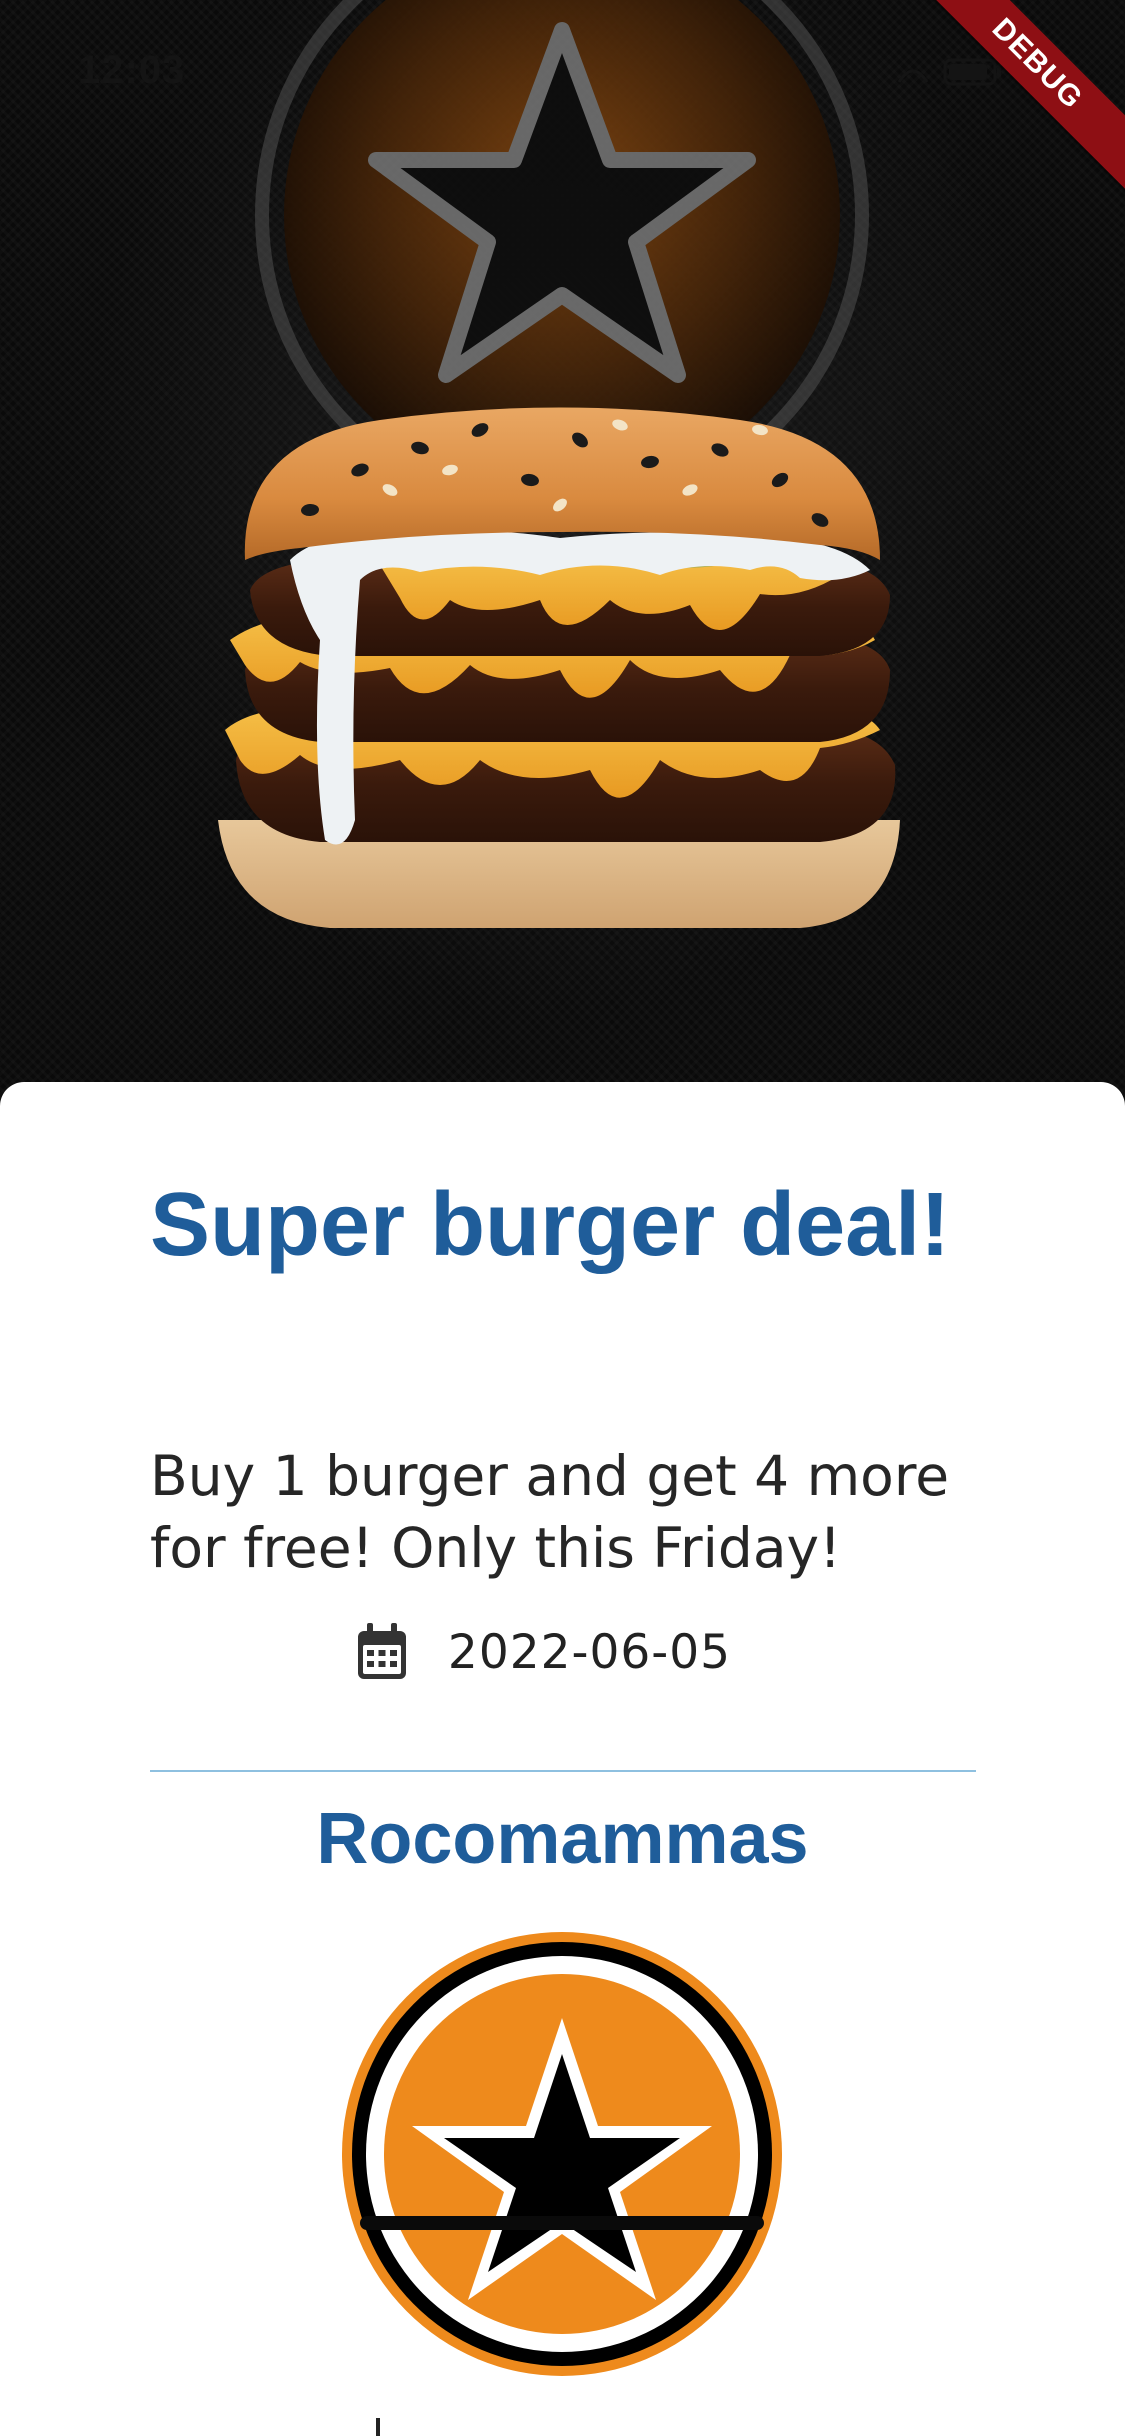  Describe the element at coordinates (381, 1651) in the screenshot. I see `calendar-icon` at that location.